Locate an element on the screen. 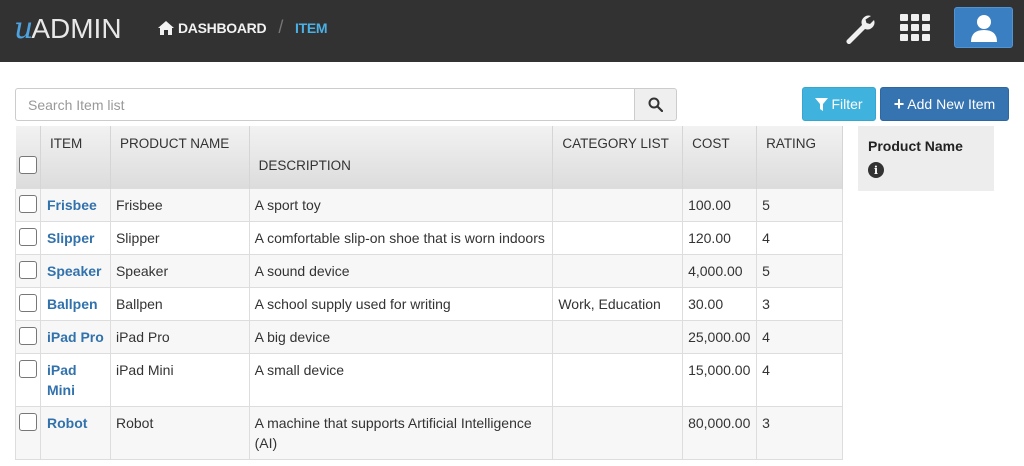 The image size is (1024, 466). cost-cell: 4,000.00 is located at coordinates (720, 270).